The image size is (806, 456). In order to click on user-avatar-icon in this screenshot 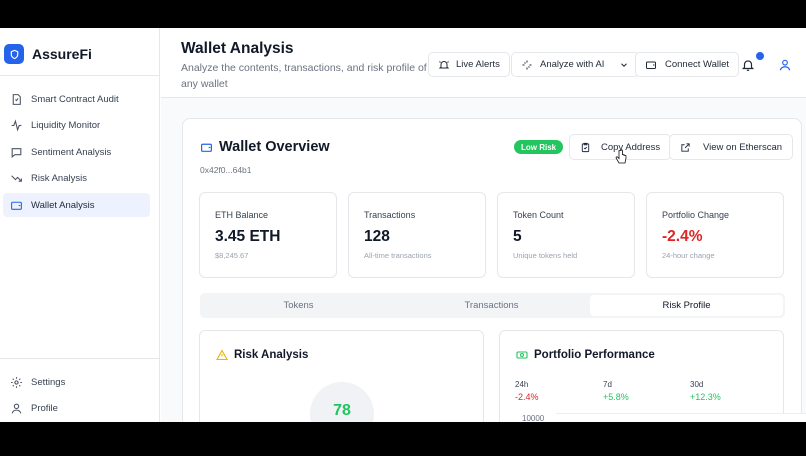, I will do `click(785, 65)`.